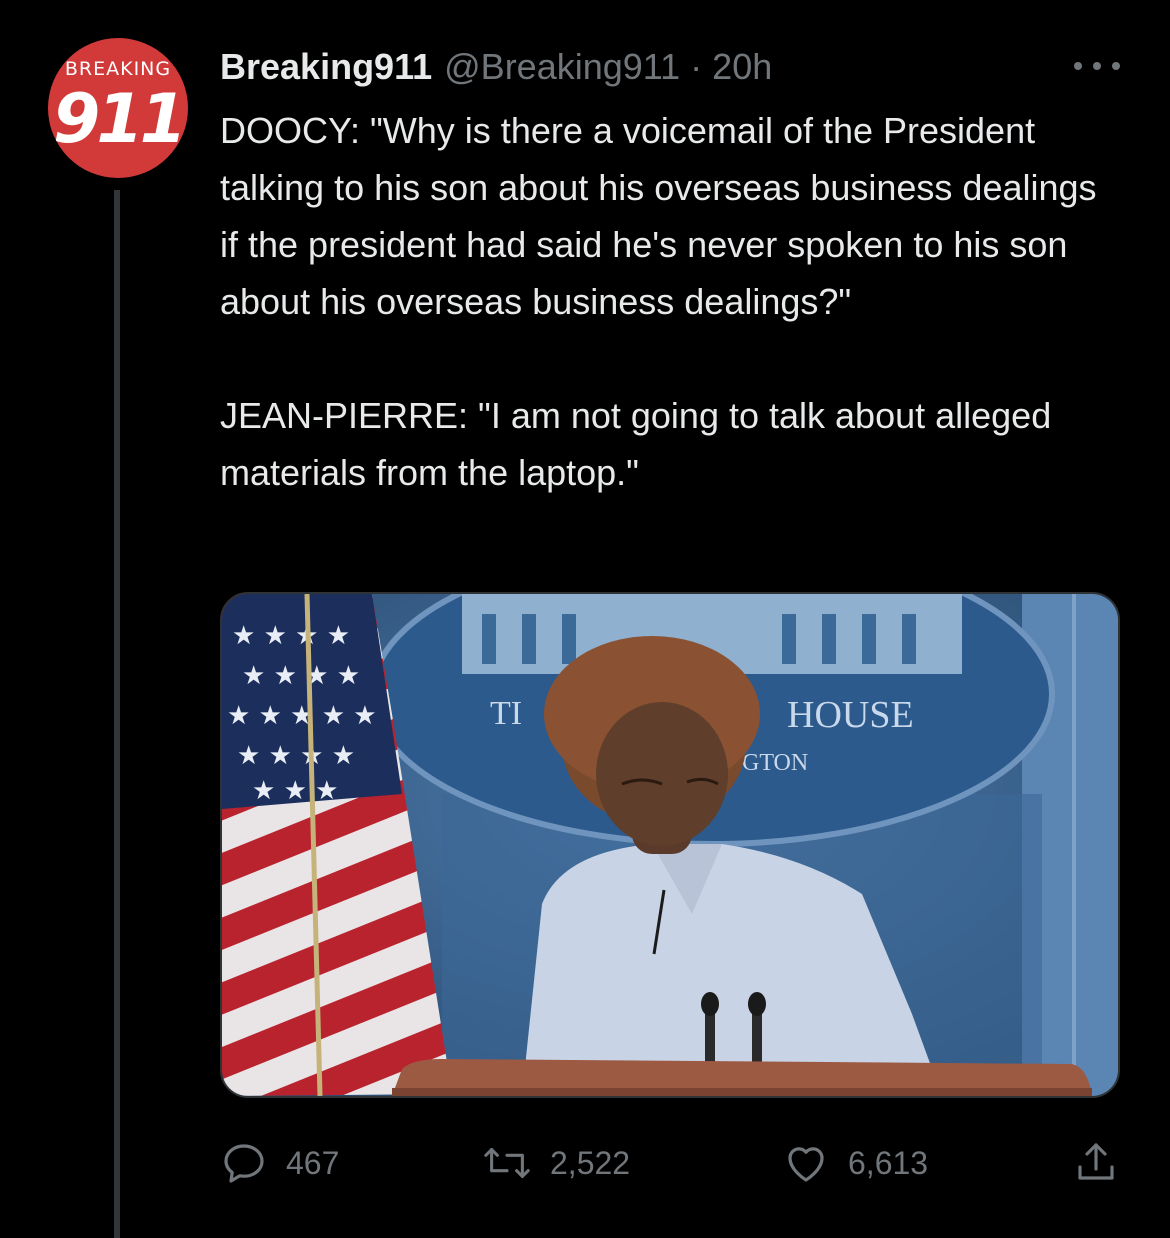 The image size is (1170, 1238). I want to click on share-button, so click(1105, 1163).